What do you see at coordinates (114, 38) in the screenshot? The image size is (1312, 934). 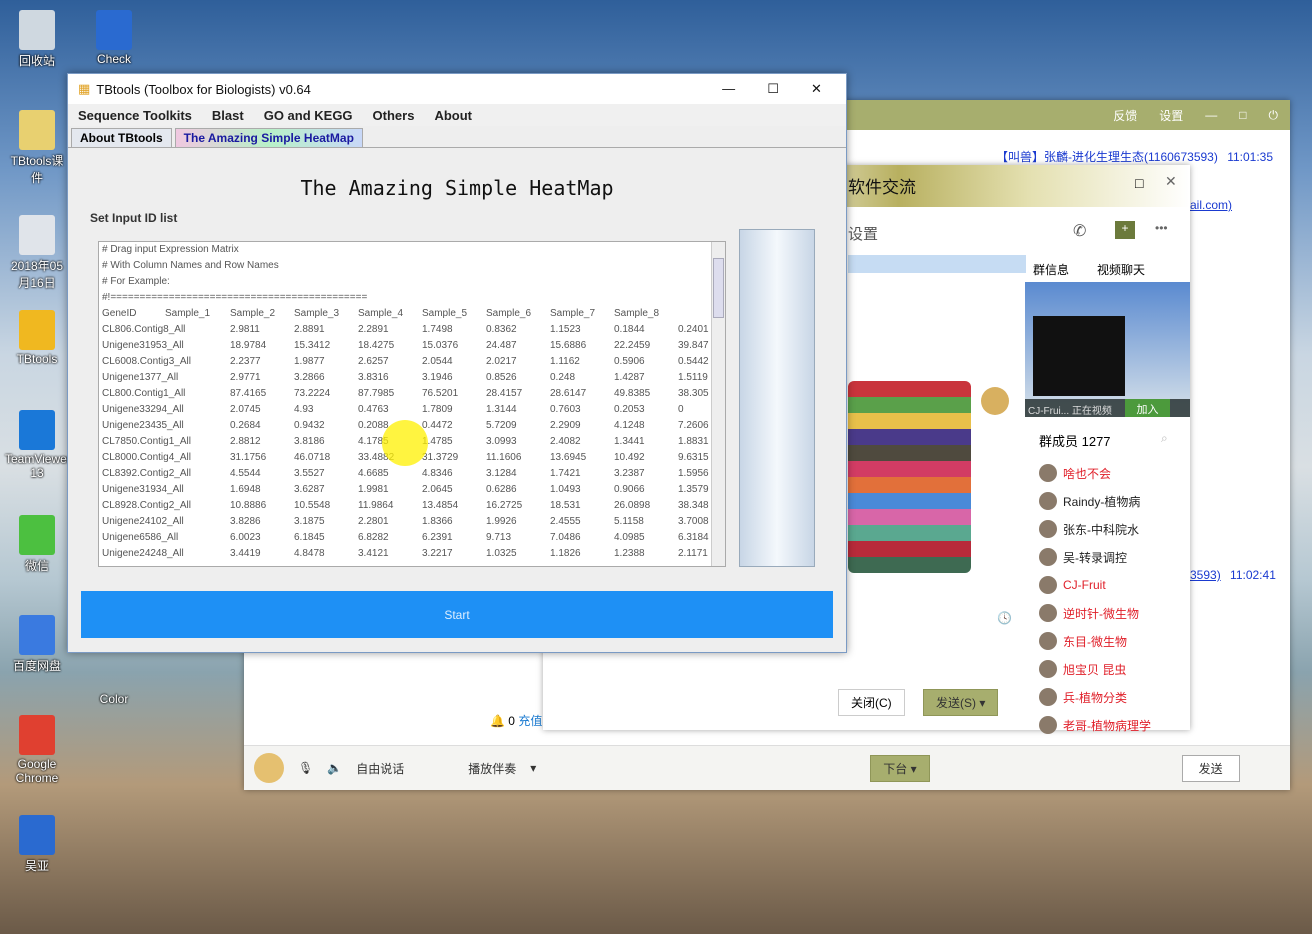 I see `desktop-icon: Check` at bounding box center [114, 38].